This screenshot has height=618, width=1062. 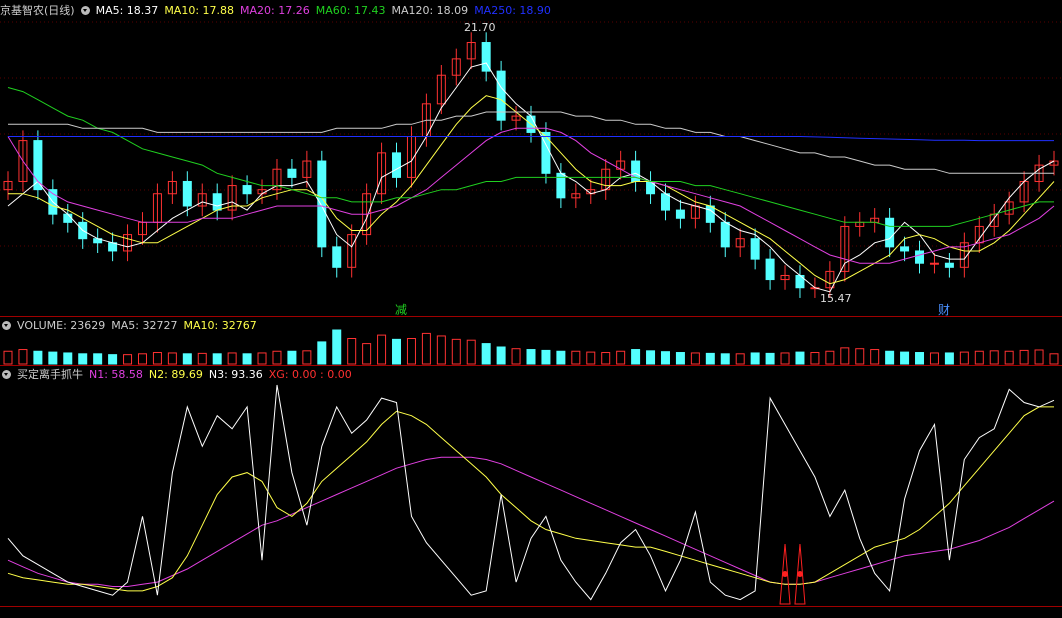 What do you see at coordinates (350, 10) in the screenshot?
I see `ma60-label: MA60: 17.43` at bounding box center [350, 10].